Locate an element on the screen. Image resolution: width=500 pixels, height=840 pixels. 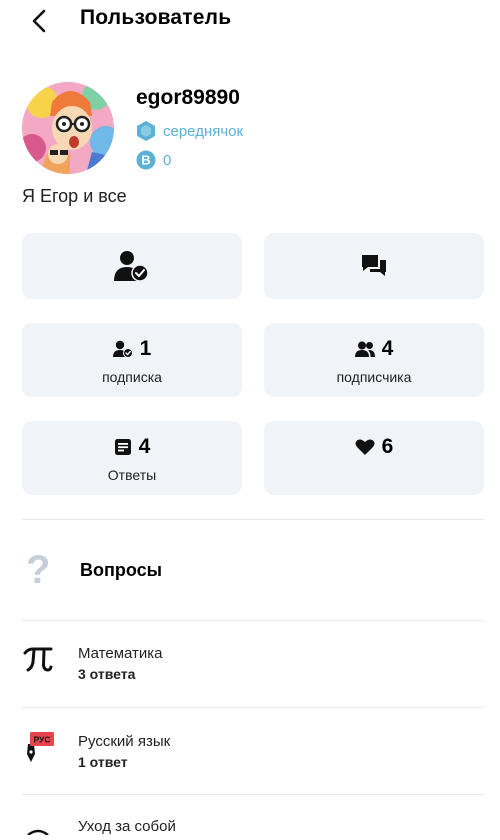
points-b-icon: B is located at coordinates (146, 160).